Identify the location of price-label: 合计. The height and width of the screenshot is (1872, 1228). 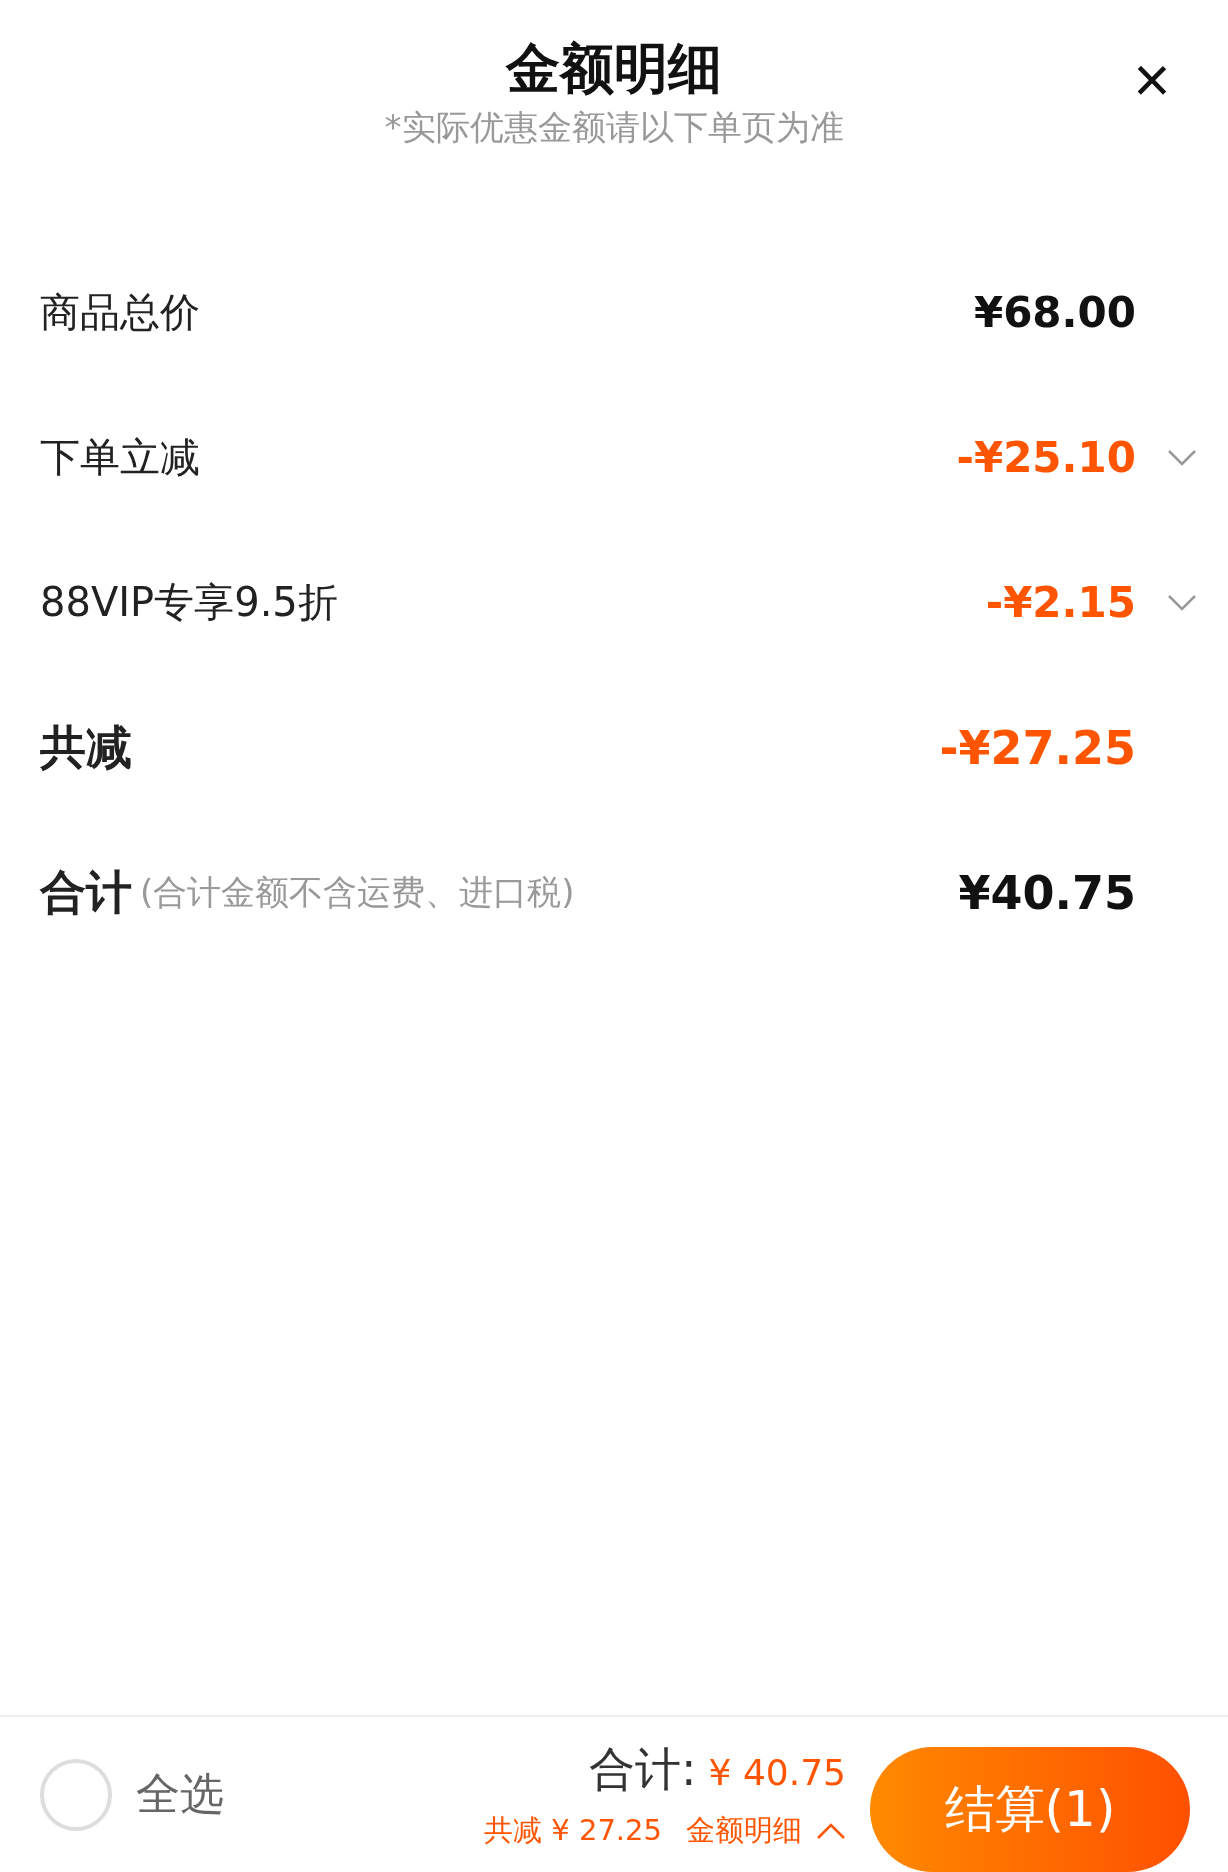
(86, 892).